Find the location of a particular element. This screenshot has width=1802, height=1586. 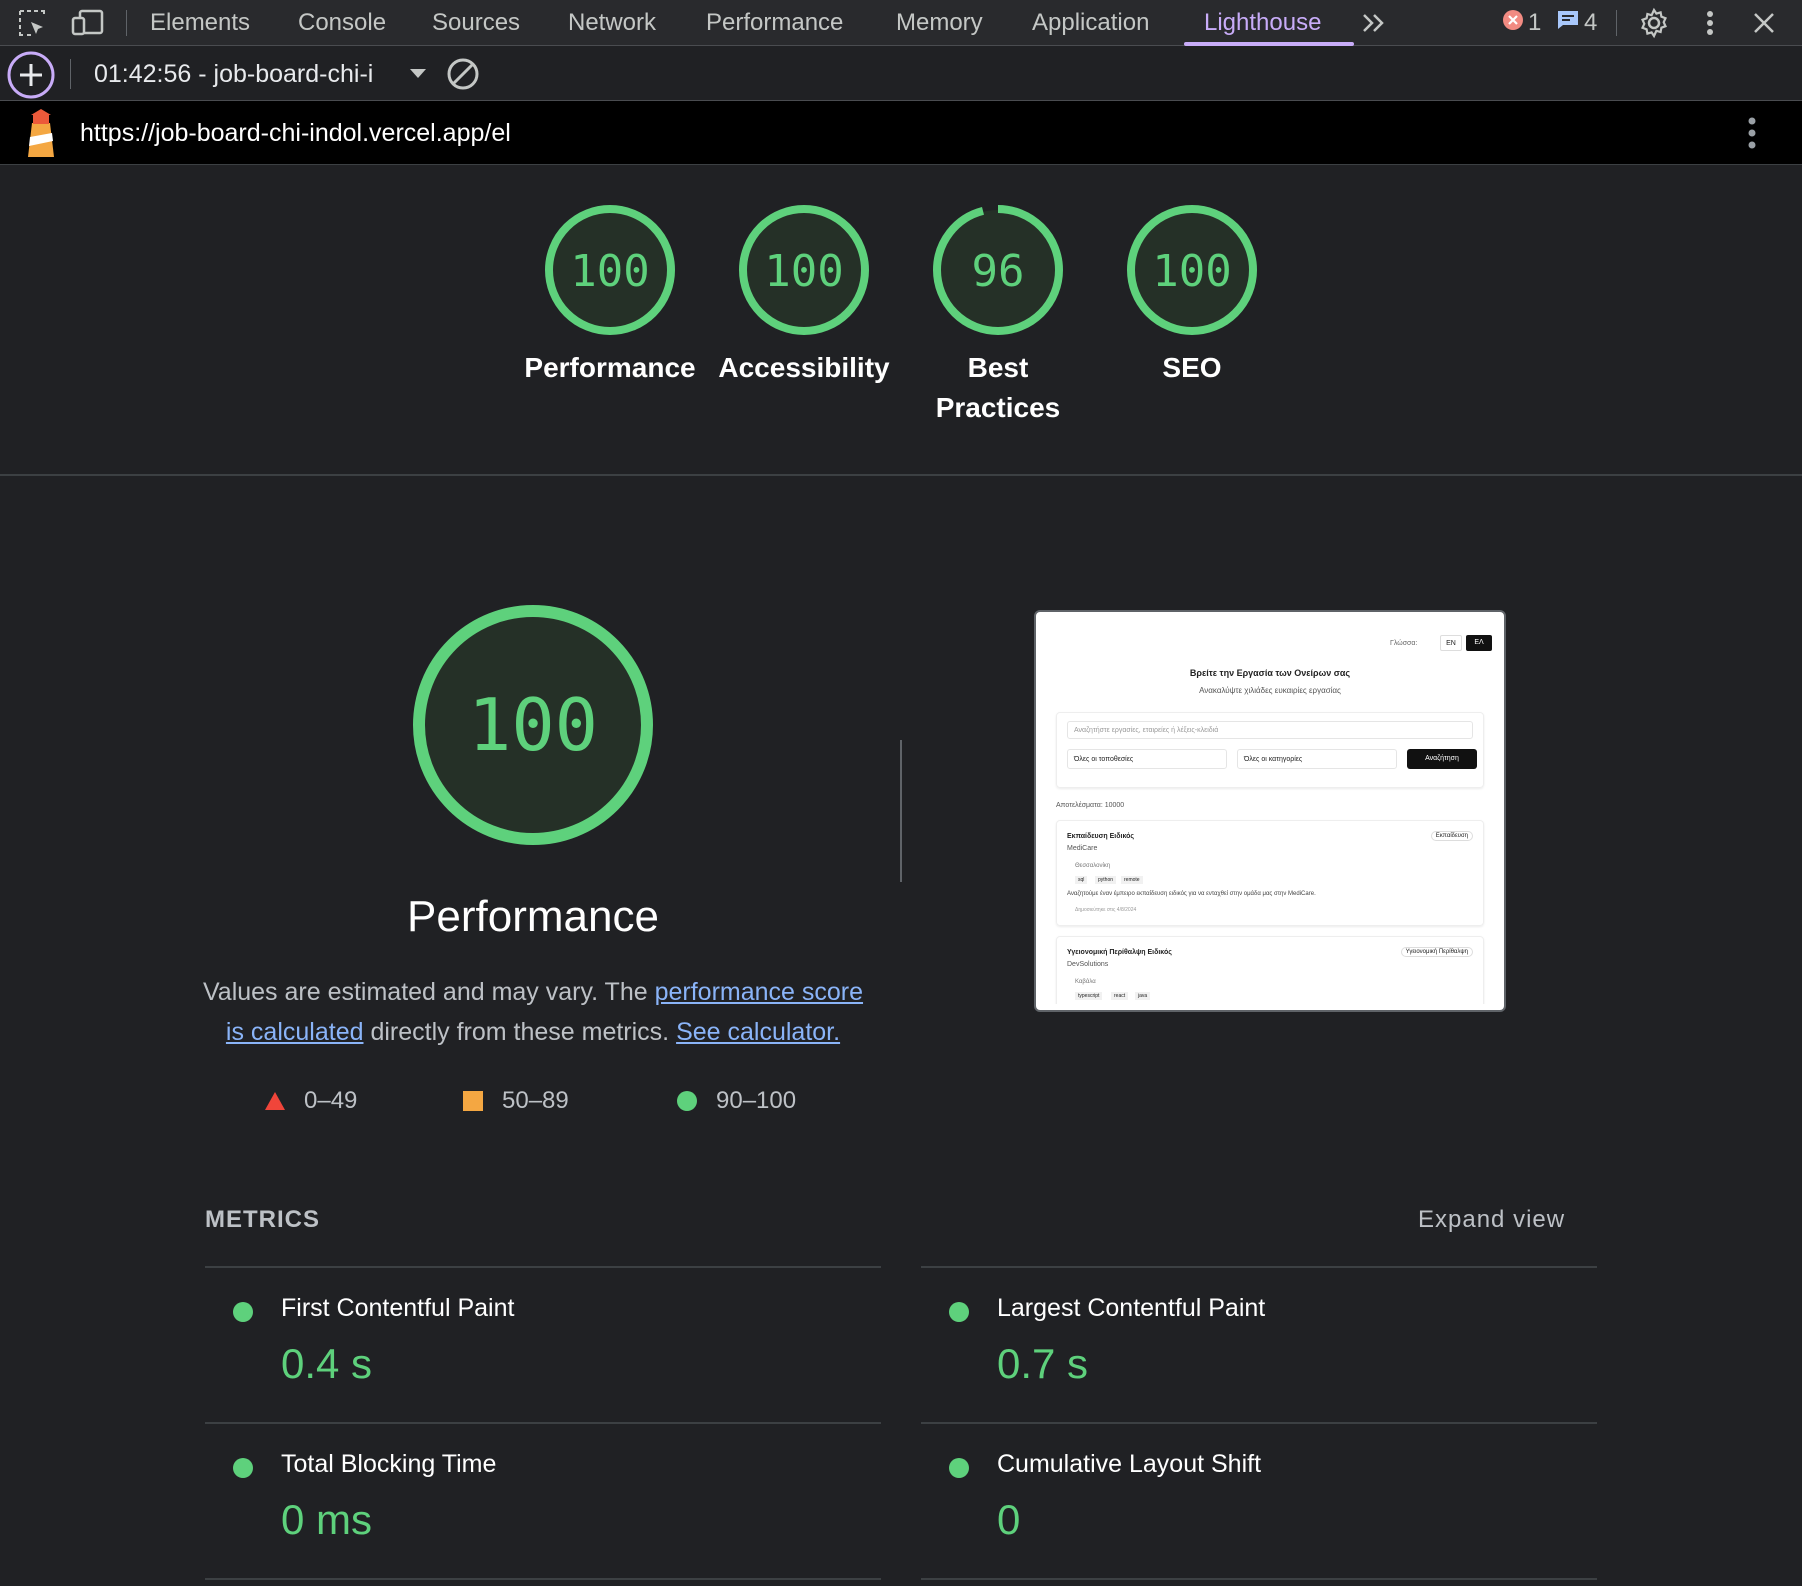

error-icon is located at coordinates (1513, 23).